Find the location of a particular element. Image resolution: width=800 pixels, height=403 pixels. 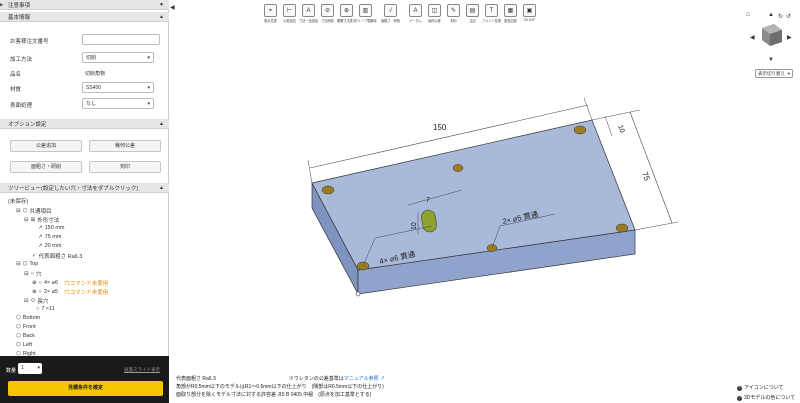

dim-icon: A is located at coordinates (308, 10).